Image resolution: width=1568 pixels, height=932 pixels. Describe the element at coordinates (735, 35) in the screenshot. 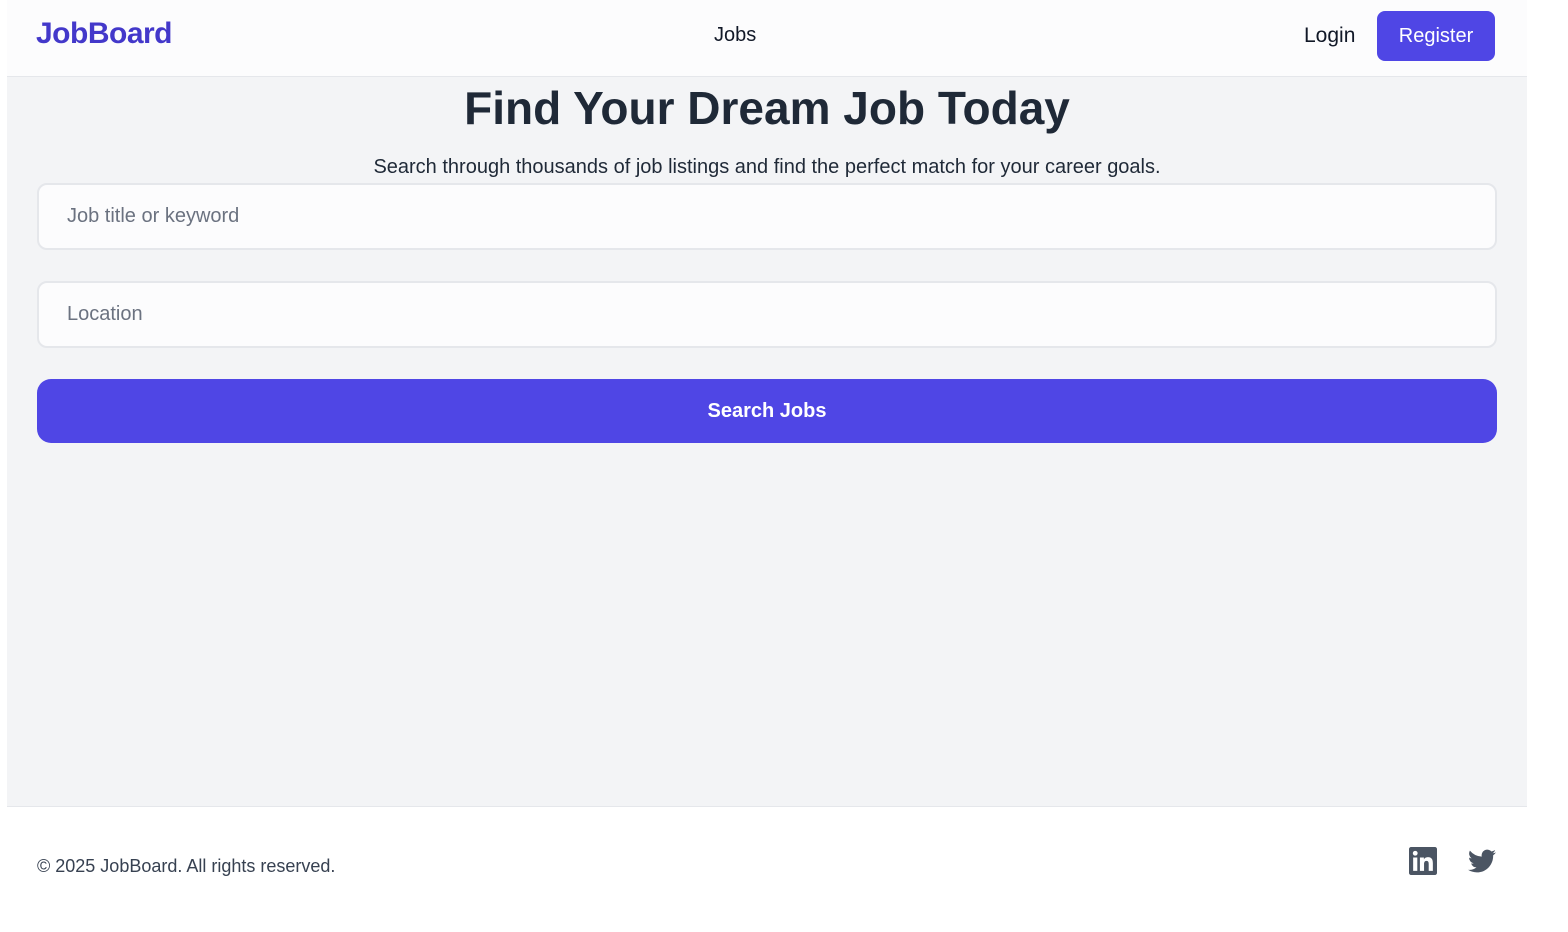

I see `nav-link-jobs: Jobs` at that location.